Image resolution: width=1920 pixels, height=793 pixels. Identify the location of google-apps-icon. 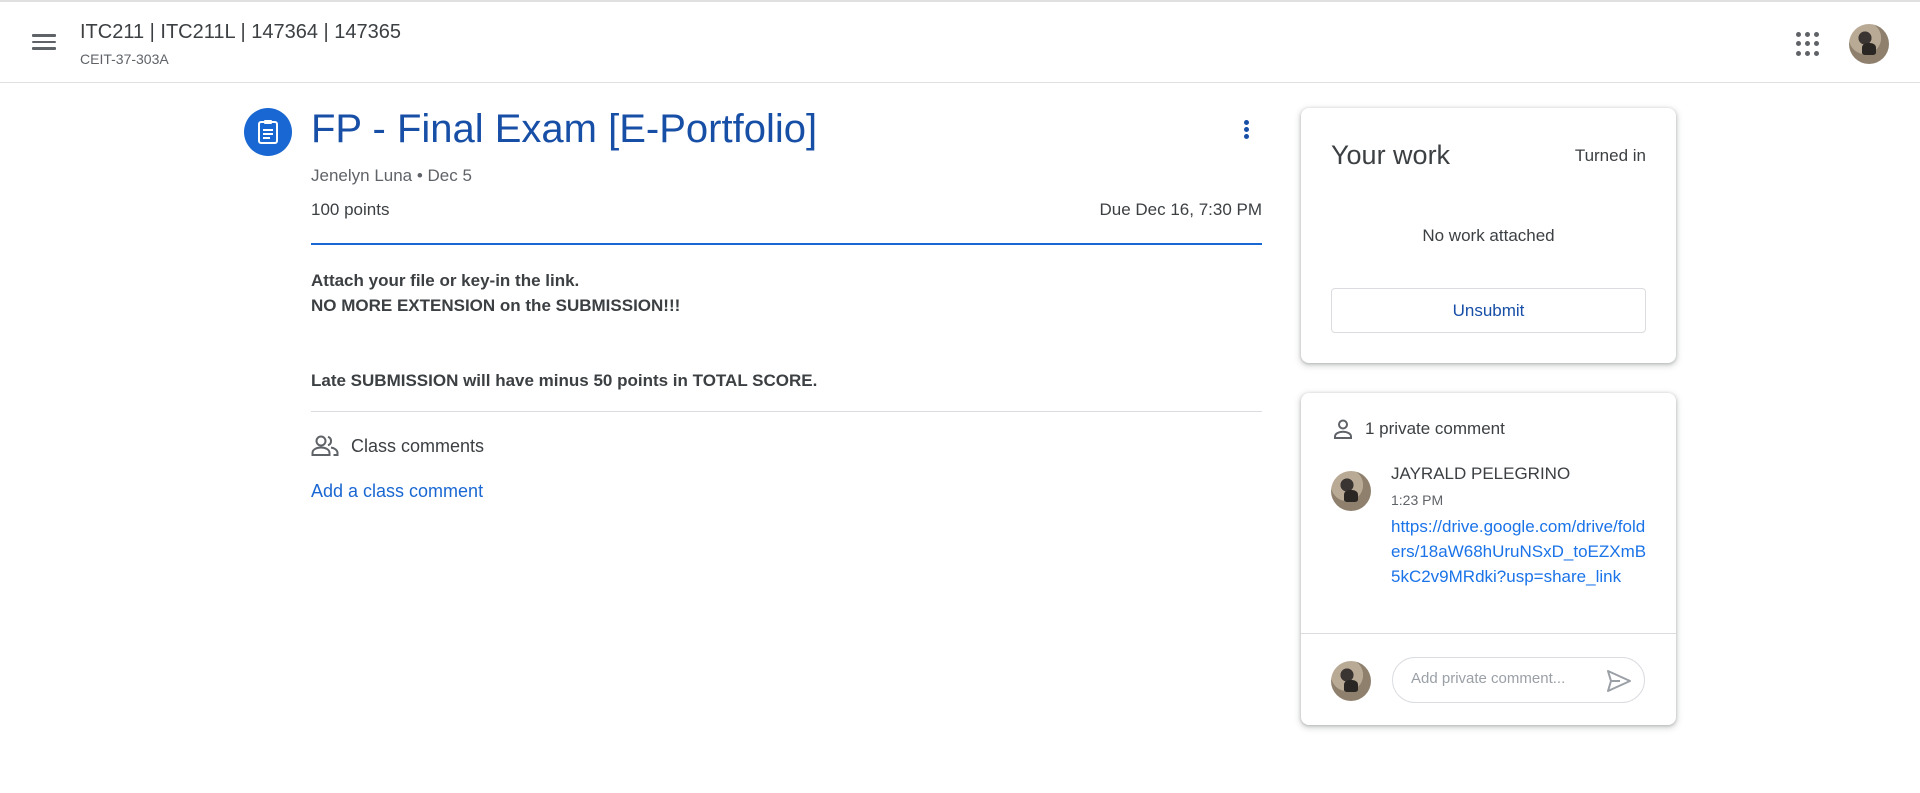
(1808, 44).